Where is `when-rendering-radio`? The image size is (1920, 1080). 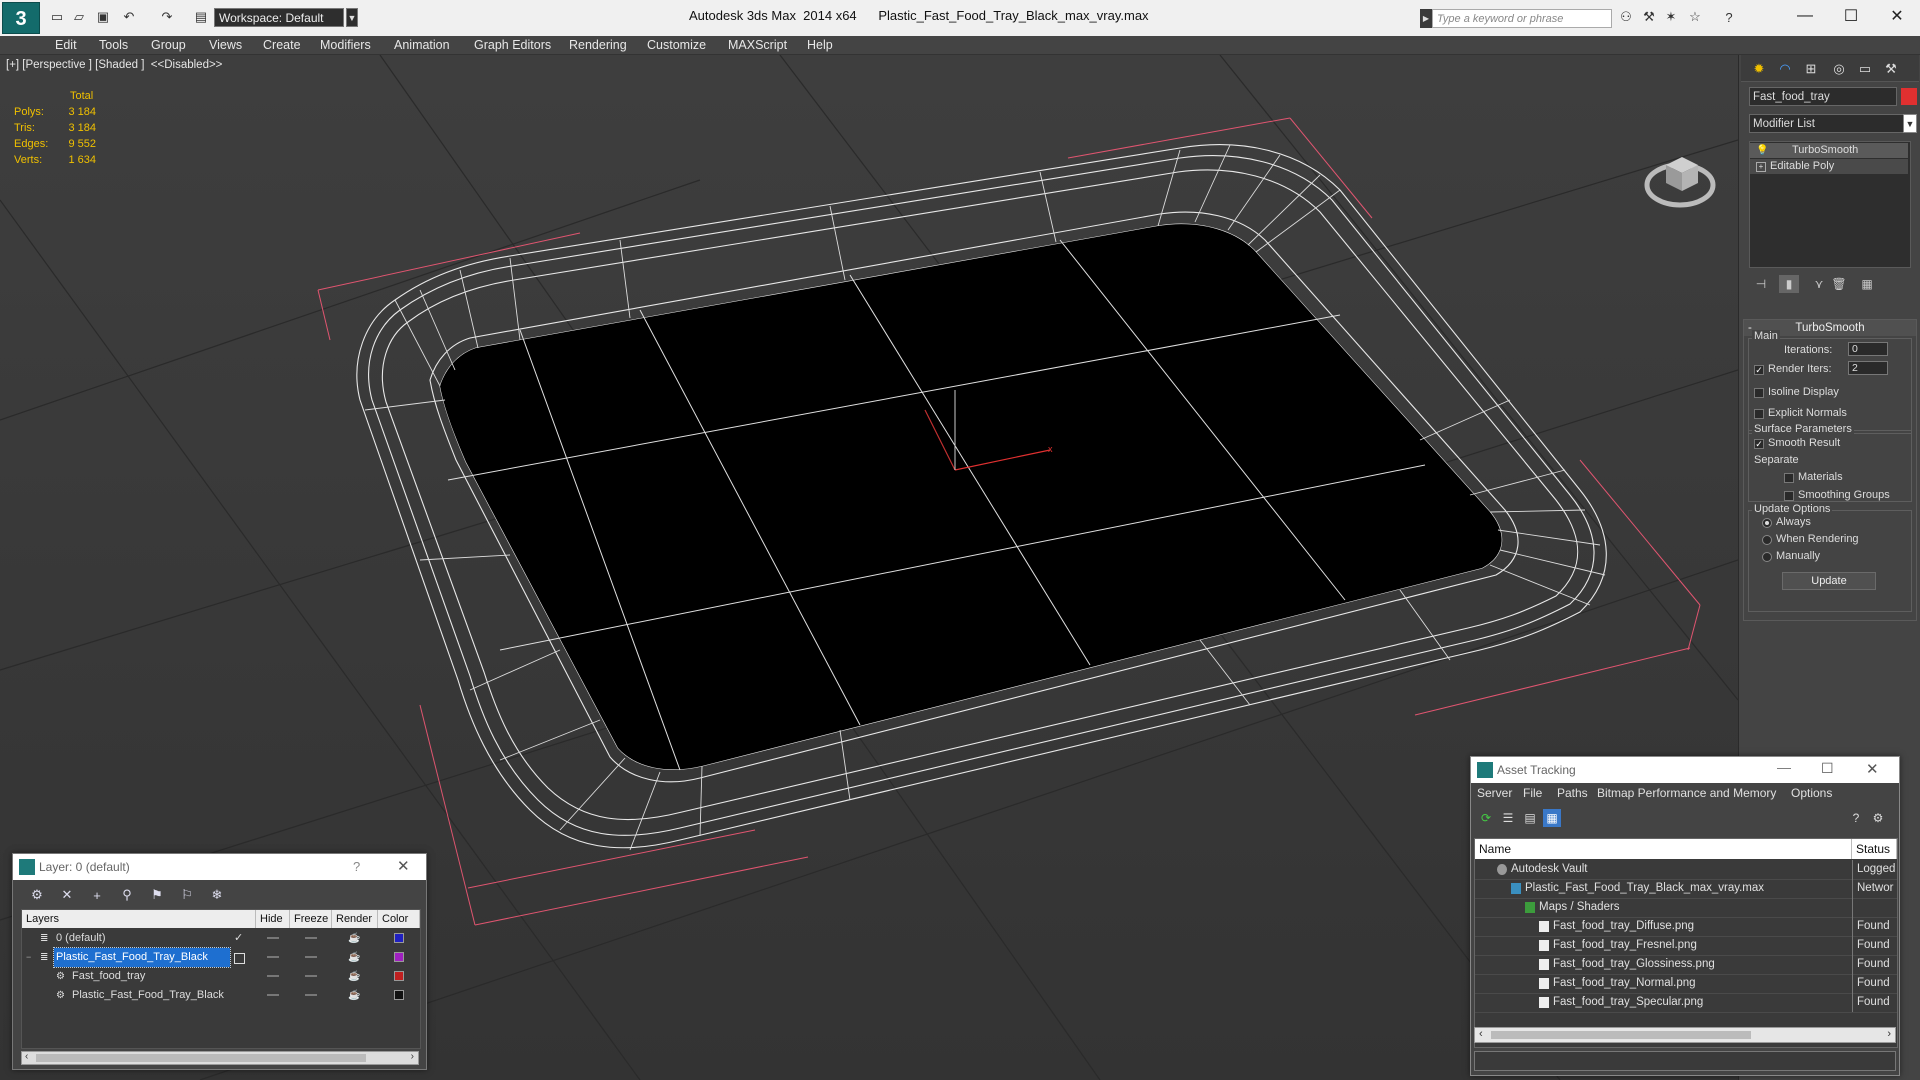 when-rendering-radio is located at coordinates (1767, 540).